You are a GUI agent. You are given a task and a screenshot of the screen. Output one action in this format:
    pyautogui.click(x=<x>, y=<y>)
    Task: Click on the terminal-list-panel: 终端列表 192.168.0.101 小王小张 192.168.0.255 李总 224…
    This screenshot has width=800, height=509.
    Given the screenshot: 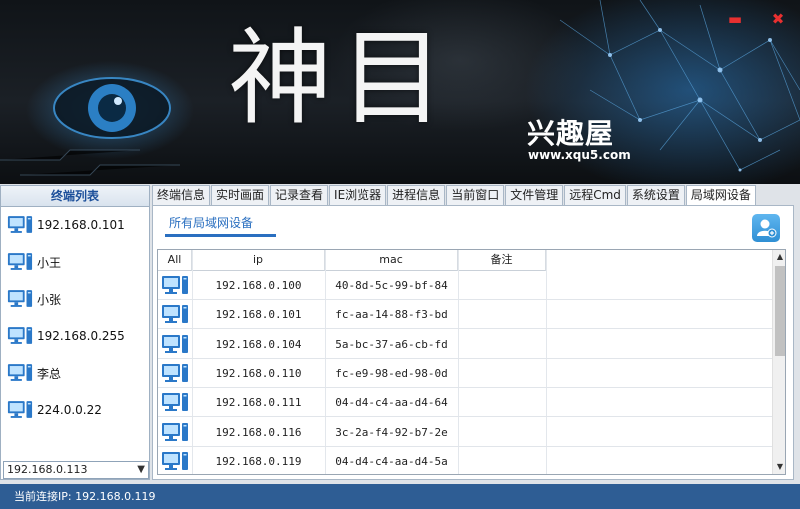 What is the action you would take?
    pyautogui.click(x=75, y=332)
    